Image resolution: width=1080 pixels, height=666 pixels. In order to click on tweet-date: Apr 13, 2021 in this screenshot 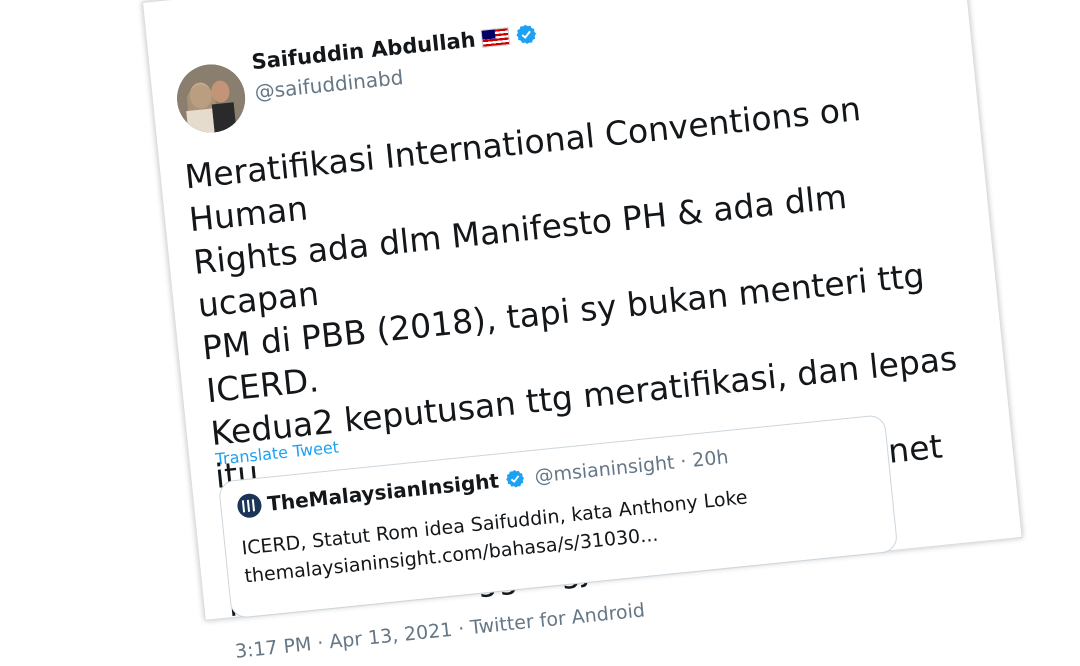, I will do `click(390, 636)`.